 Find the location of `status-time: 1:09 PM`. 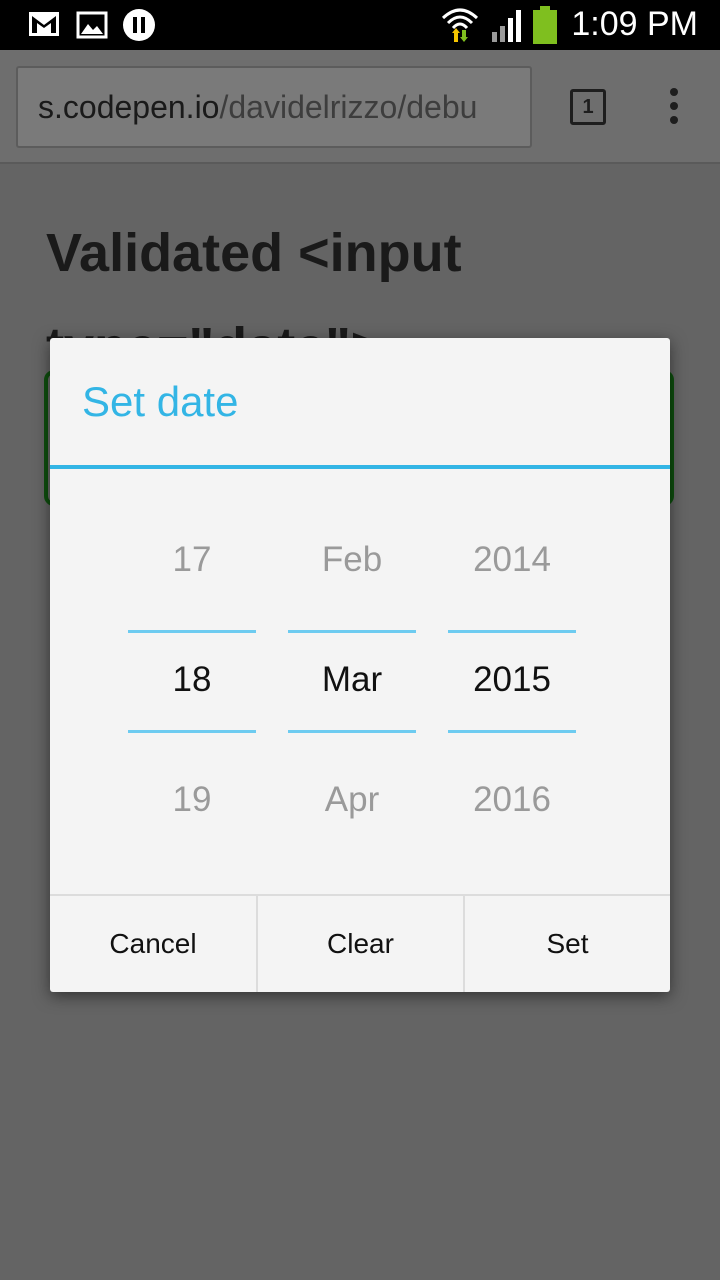

status-time: 1:09 PM is located at coordinates (634, 24).